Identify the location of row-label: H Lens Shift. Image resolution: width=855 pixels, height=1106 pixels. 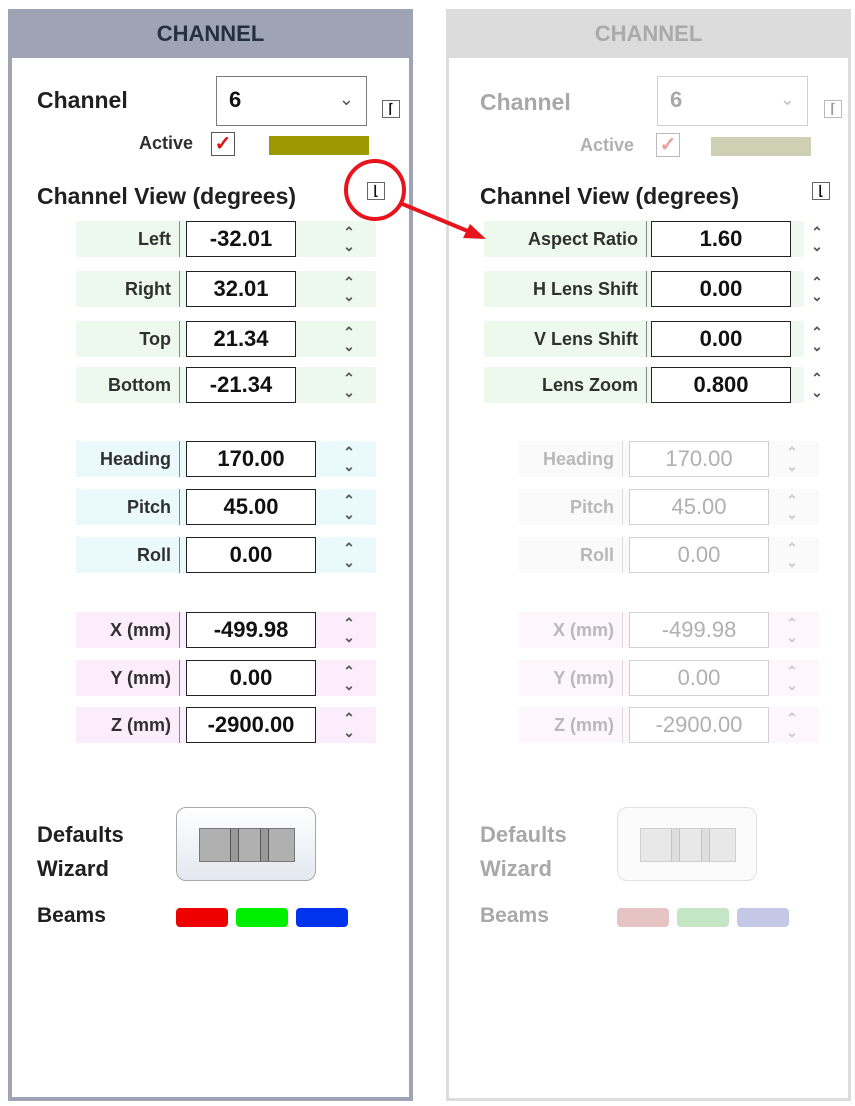
(565, 289).